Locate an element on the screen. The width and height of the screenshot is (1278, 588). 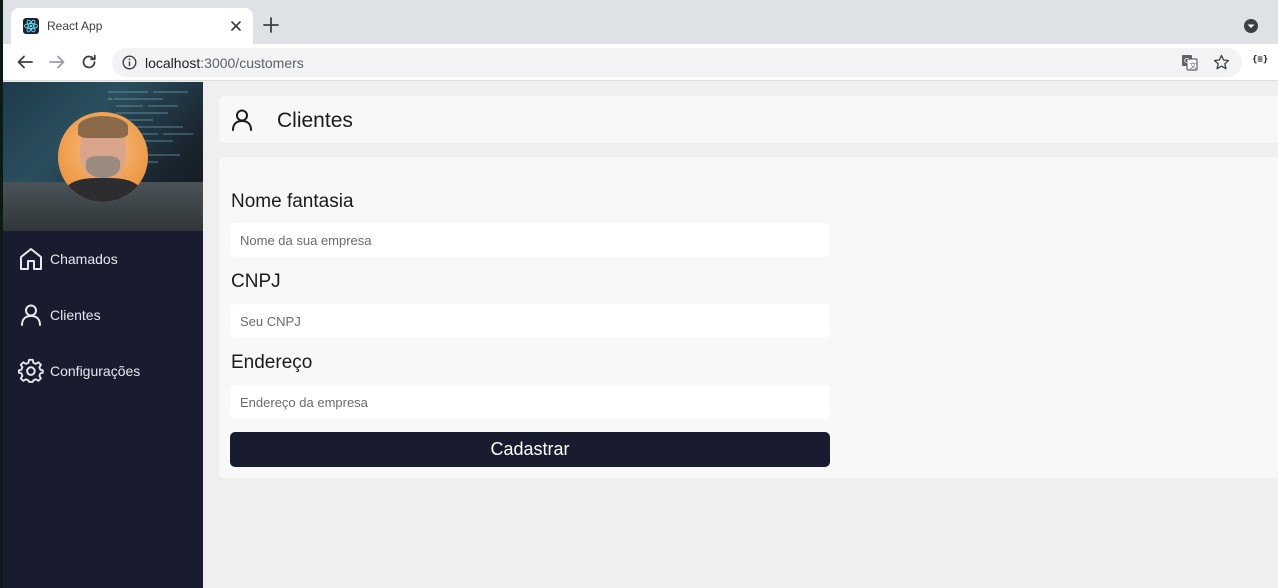
sidebar-item-clientes: Clientes is located at coordinates (59, 315).